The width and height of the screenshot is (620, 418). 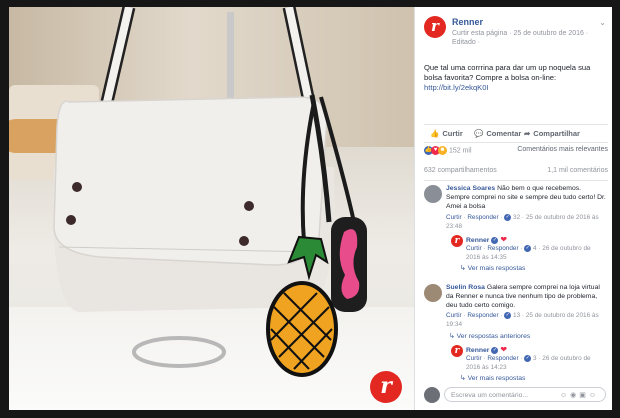 I want to click on composer-icons: ☺◉▣☺, so click(x=579, y=395).